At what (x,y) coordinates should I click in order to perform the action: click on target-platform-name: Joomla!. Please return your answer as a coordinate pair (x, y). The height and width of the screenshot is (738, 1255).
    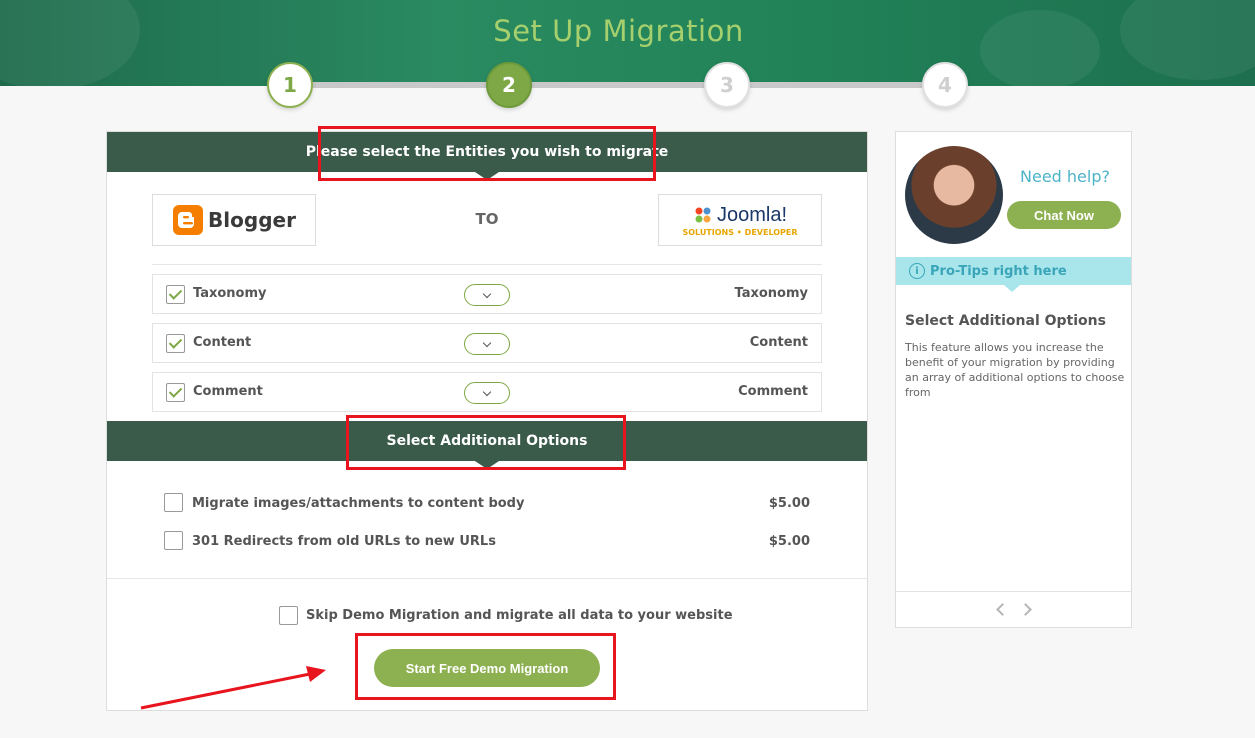
    Looking at the image, I should click on (752, 214).